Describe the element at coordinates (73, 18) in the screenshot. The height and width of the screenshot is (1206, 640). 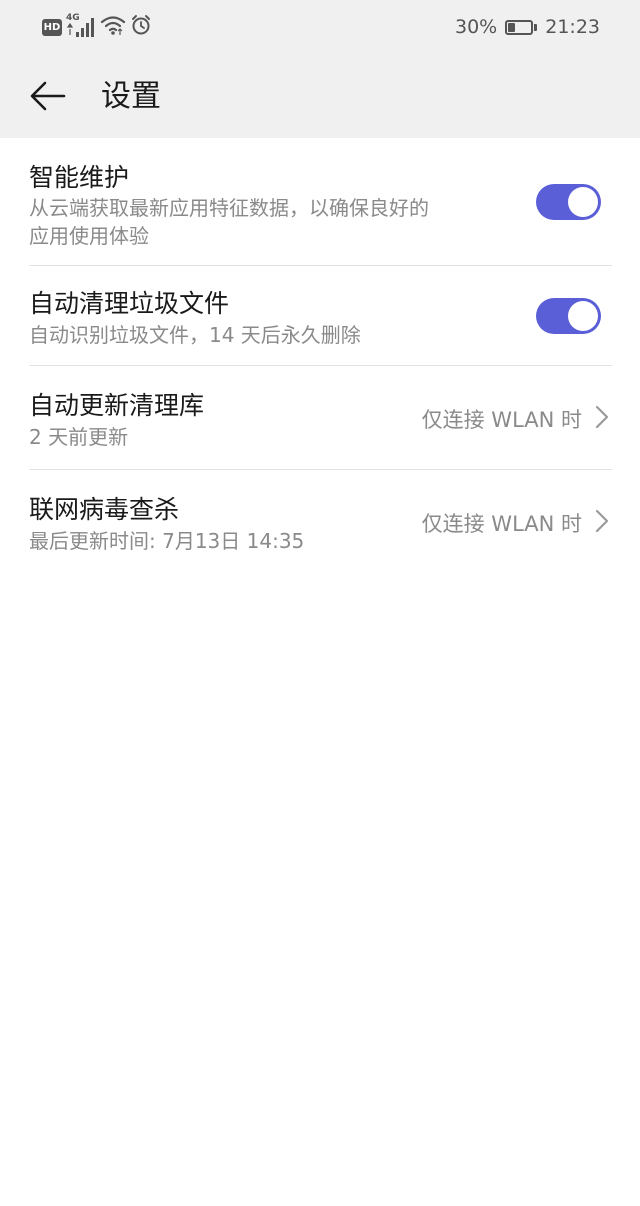
I see `network-type-label: 4G` at that location.